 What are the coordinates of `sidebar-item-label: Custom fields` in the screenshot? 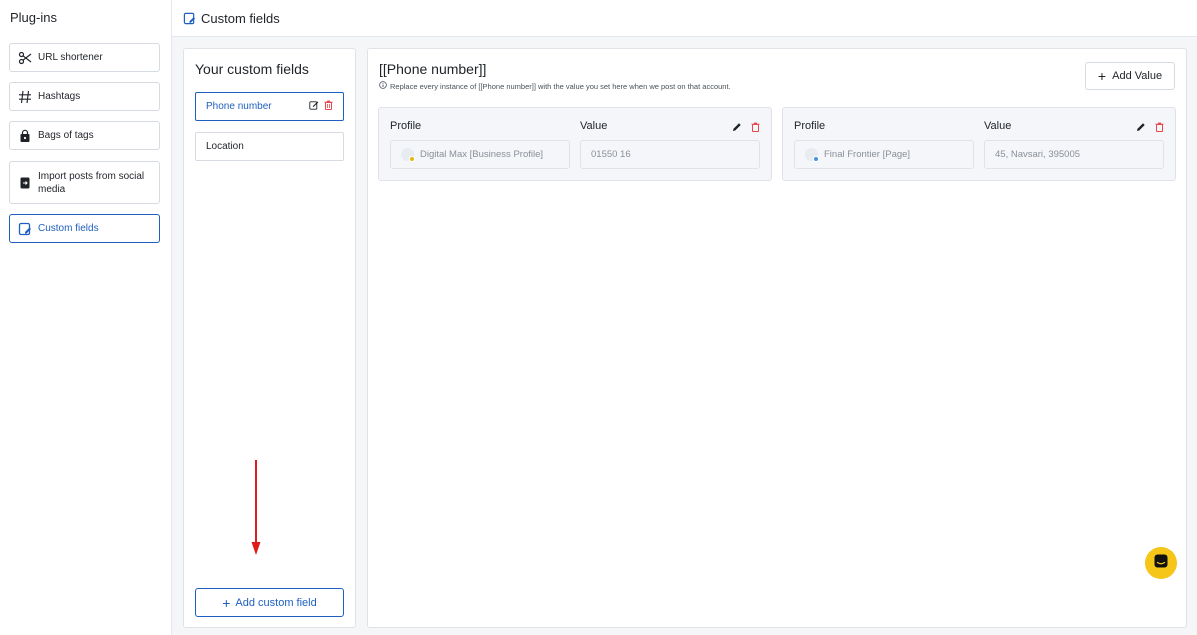 It's located at (68, 228).